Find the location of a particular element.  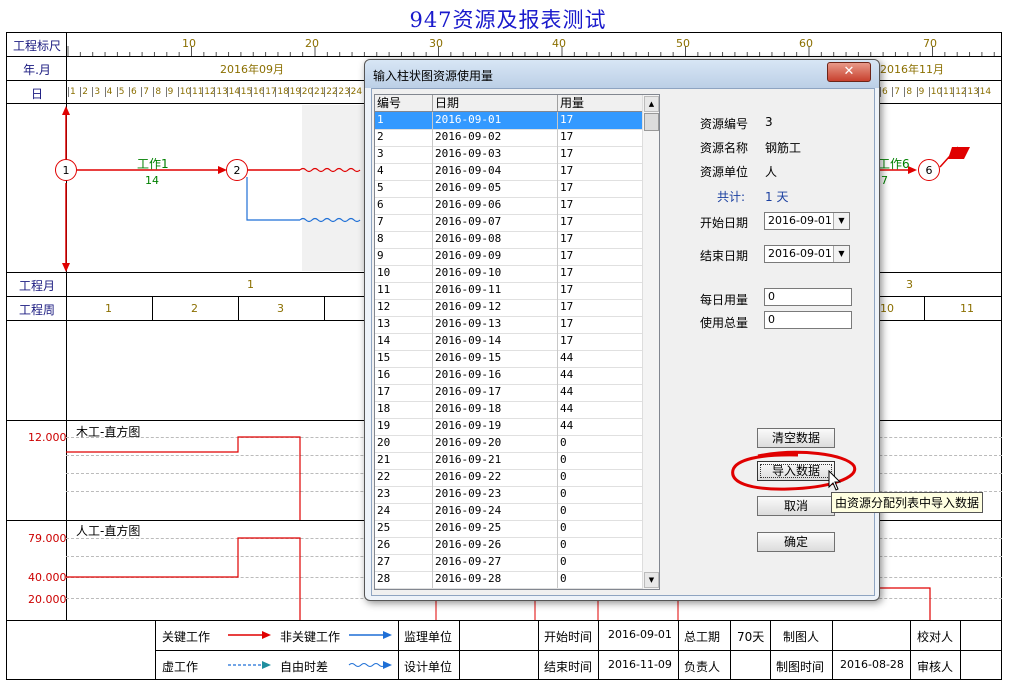

table-cell: 2016-09-03 is located at coordinates (495, 154).